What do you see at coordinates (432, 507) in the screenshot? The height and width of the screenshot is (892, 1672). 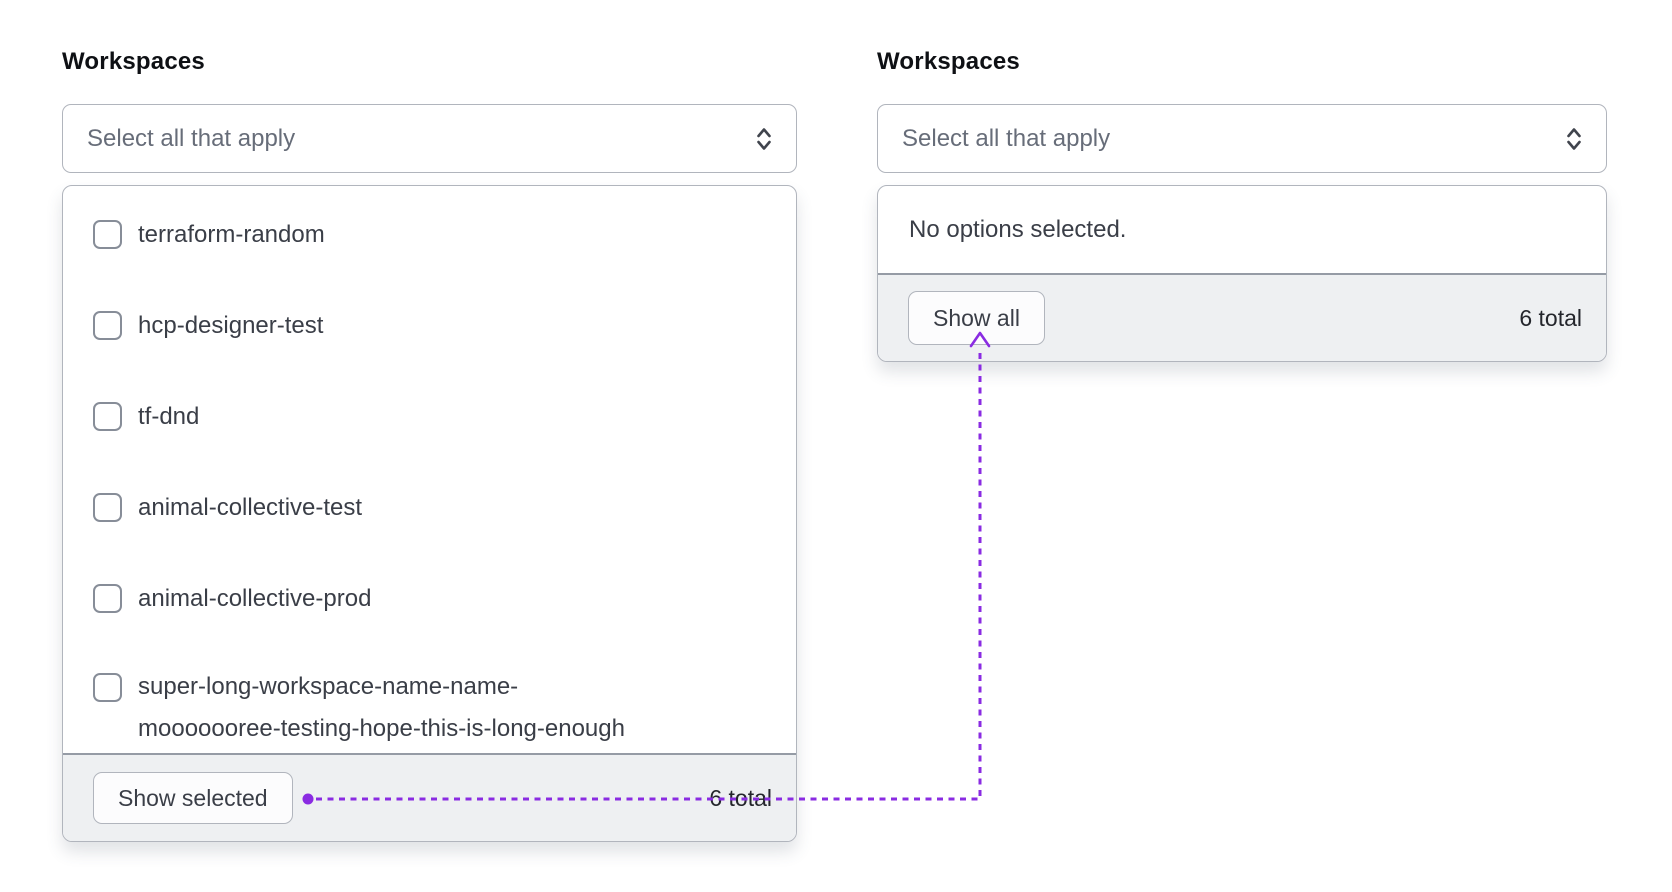 I see `option-row: animal-collective-test` at bounding box center [432, 507].